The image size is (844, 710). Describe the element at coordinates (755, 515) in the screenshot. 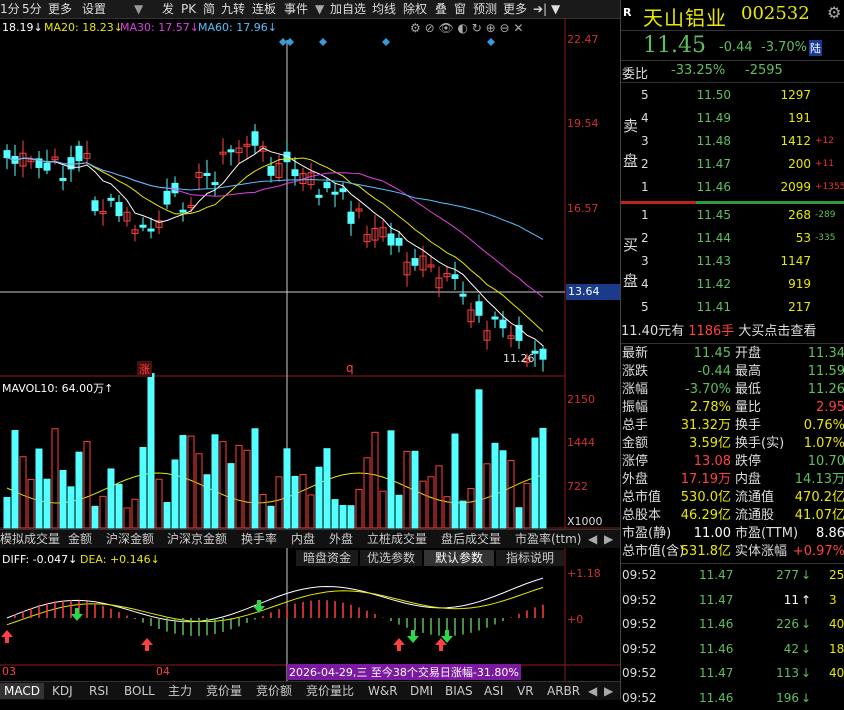

I see `quote-label: 流通股` at that location.